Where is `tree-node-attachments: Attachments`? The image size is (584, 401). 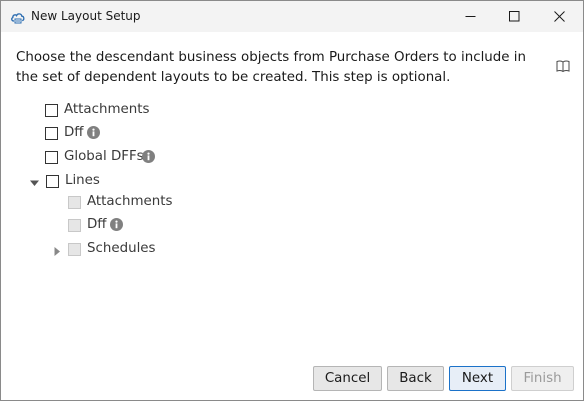
tree-node-attachments: Attachments is located at coordinates (105, 112).